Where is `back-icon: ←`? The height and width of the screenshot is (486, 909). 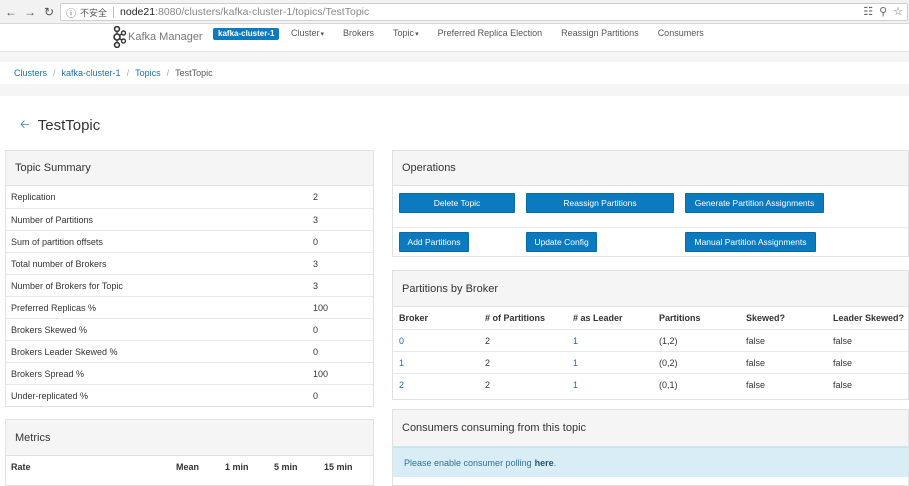
back-icon: ← is located at coordinates (11, 12).